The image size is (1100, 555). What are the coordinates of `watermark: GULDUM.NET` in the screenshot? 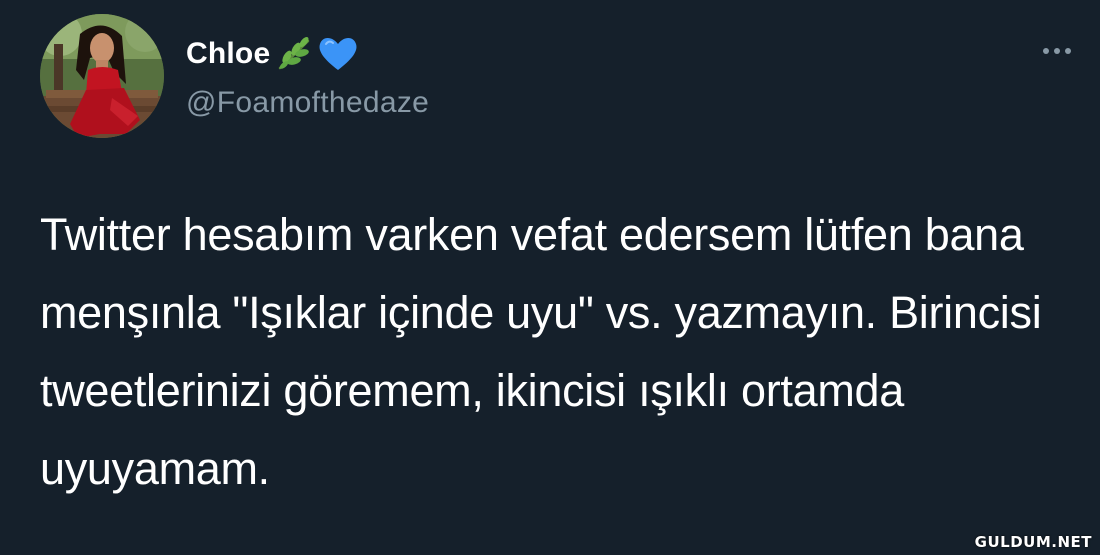 It's located at (1033, 542).